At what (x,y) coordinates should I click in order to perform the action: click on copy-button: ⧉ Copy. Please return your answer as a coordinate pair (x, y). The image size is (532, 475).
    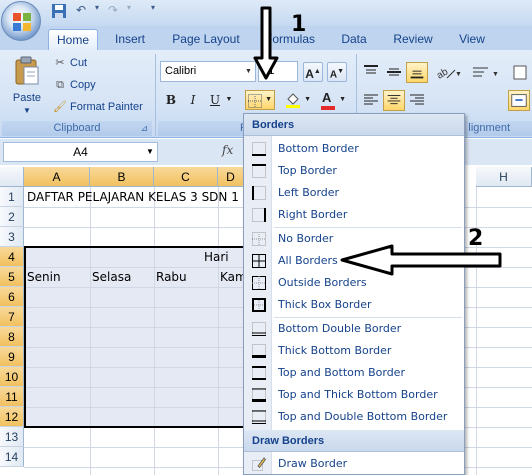
    Looking at the image, I should click on (74, 85).